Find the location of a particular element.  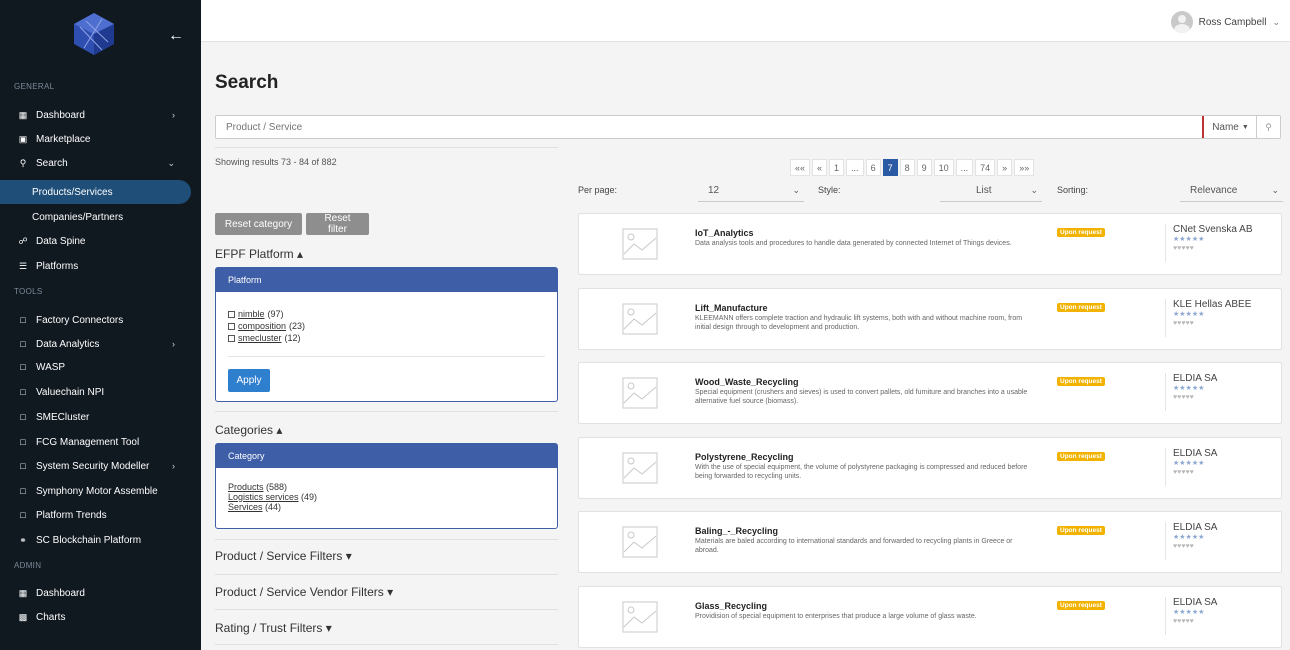

sidebar-item-admin-dashboard: ▦ Dashboard is located at coordinates (95, 593).